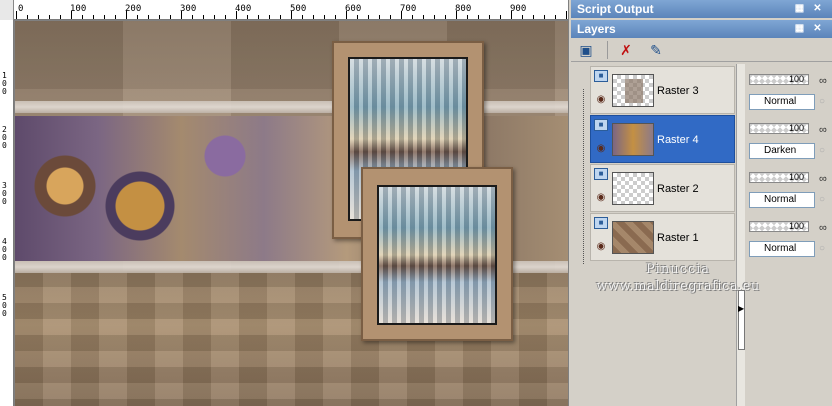 Image resolution: width=832 pixels, height=406 pixels. I want to click on expand-arrow-icon: ▶, so click(741, 308).